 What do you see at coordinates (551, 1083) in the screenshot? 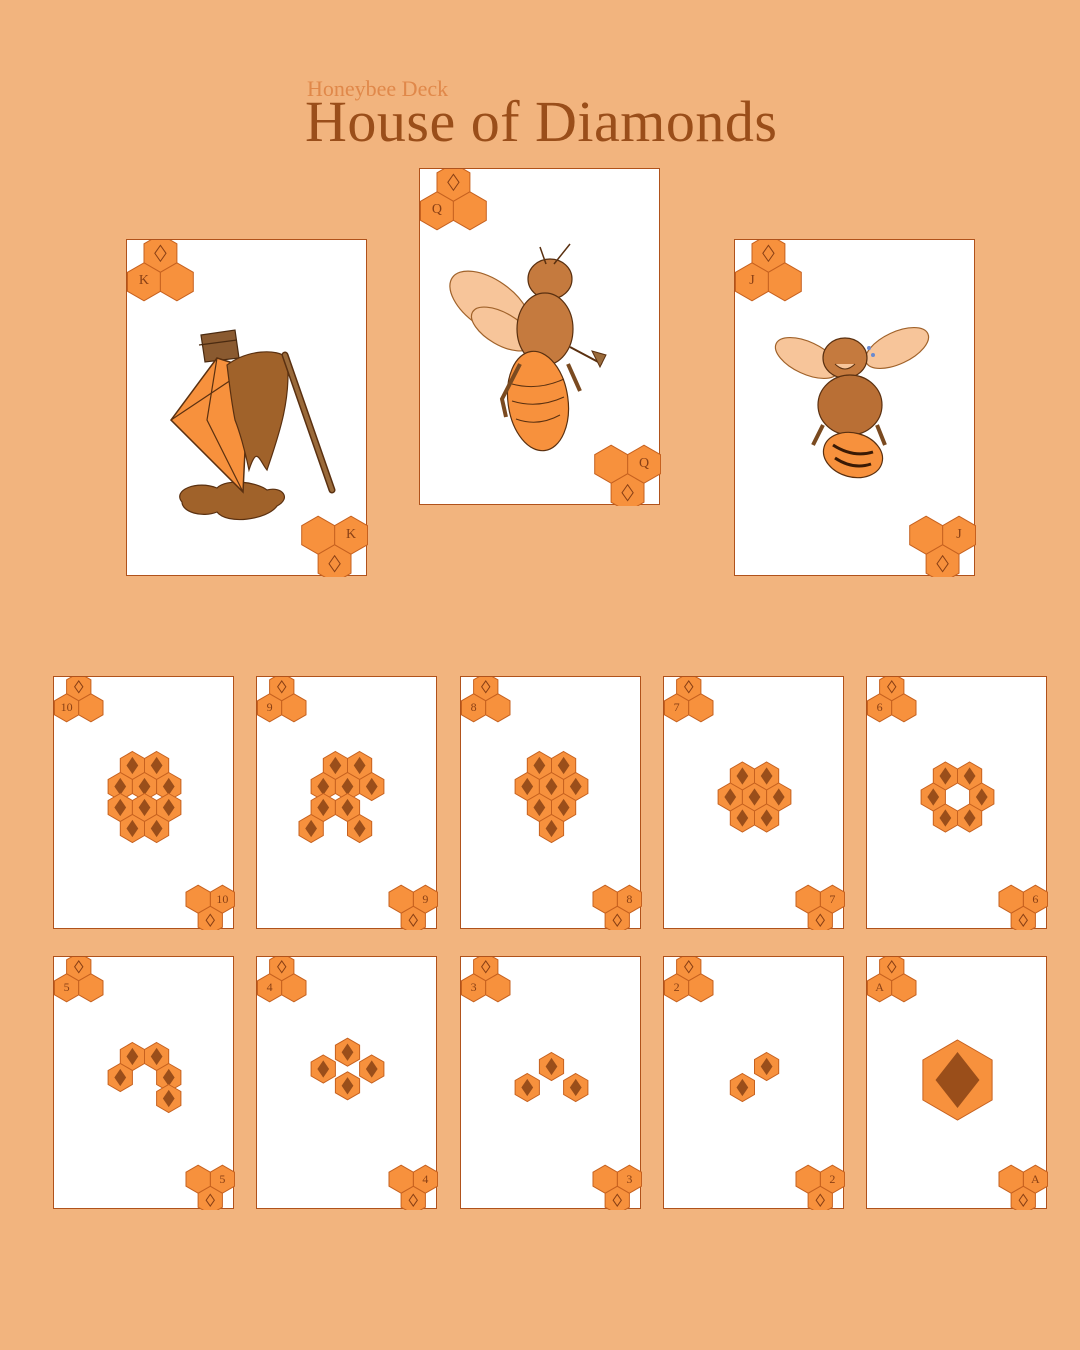
I see `card-3: 33` at bounding box center [551, 1083].